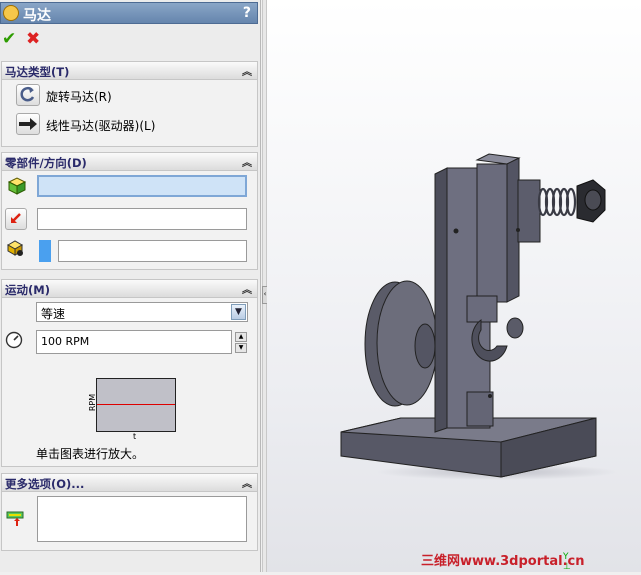 The image size is (641, 575). What do you see at coordinates (53, 314) in the screenshot?
I see `motion-type-value: 等速` at bounding box center [53, 314].